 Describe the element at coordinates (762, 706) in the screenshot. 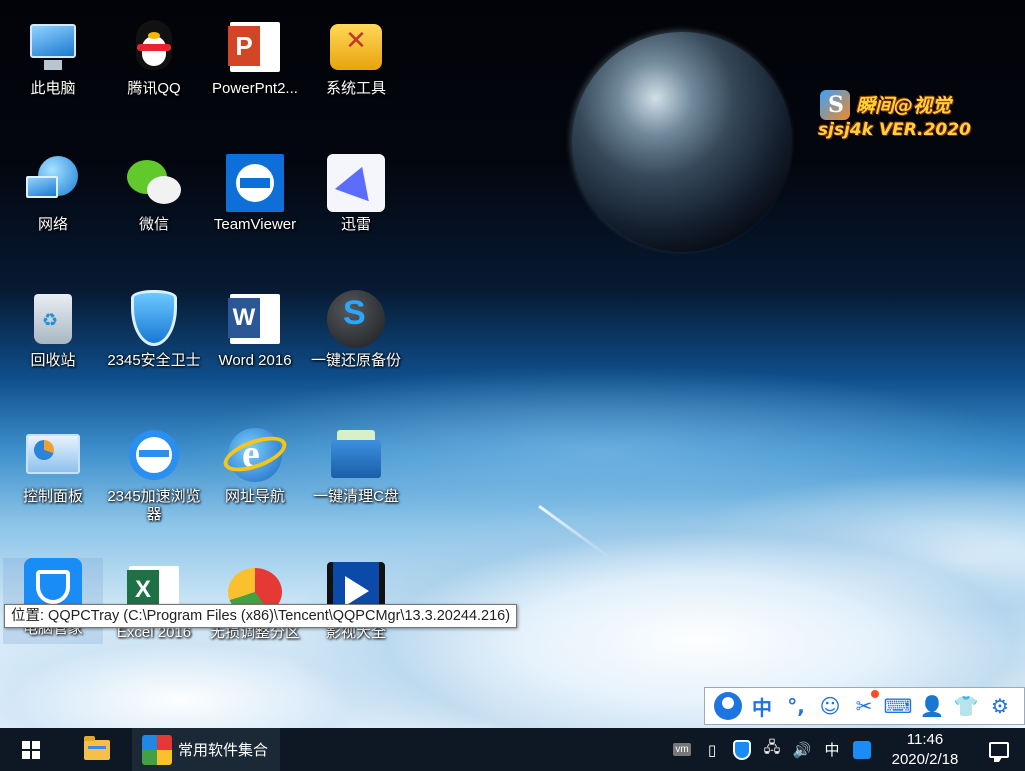

I see `ime-chinese-mode-button: 中` at that location.